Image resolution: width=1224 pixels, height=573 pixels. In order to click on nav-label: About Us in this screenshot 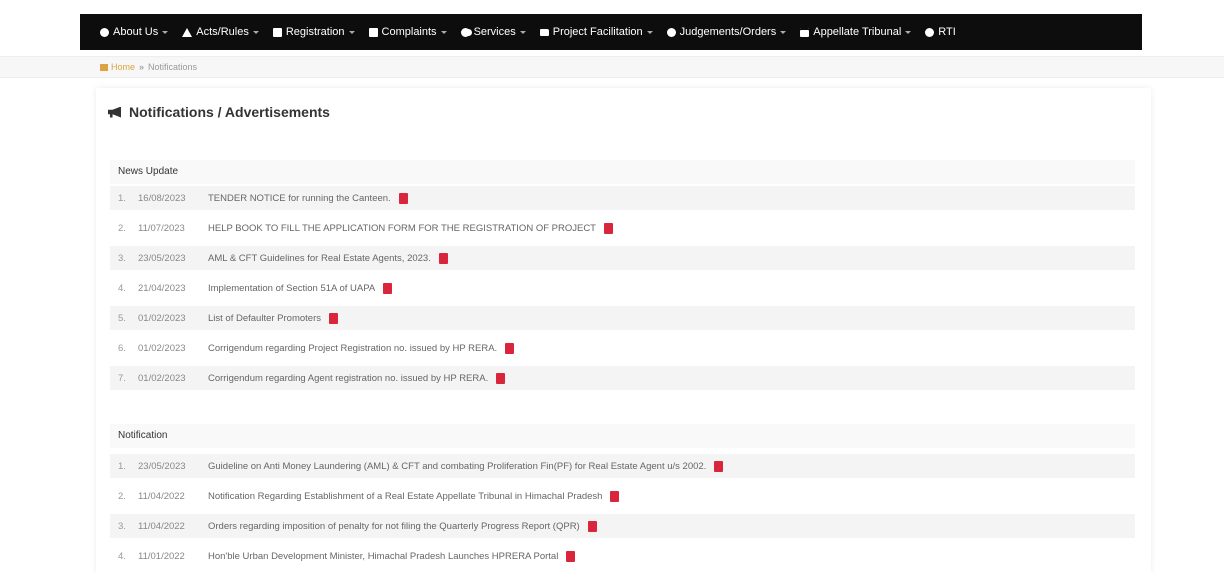, I will do `click(136, 32)`.